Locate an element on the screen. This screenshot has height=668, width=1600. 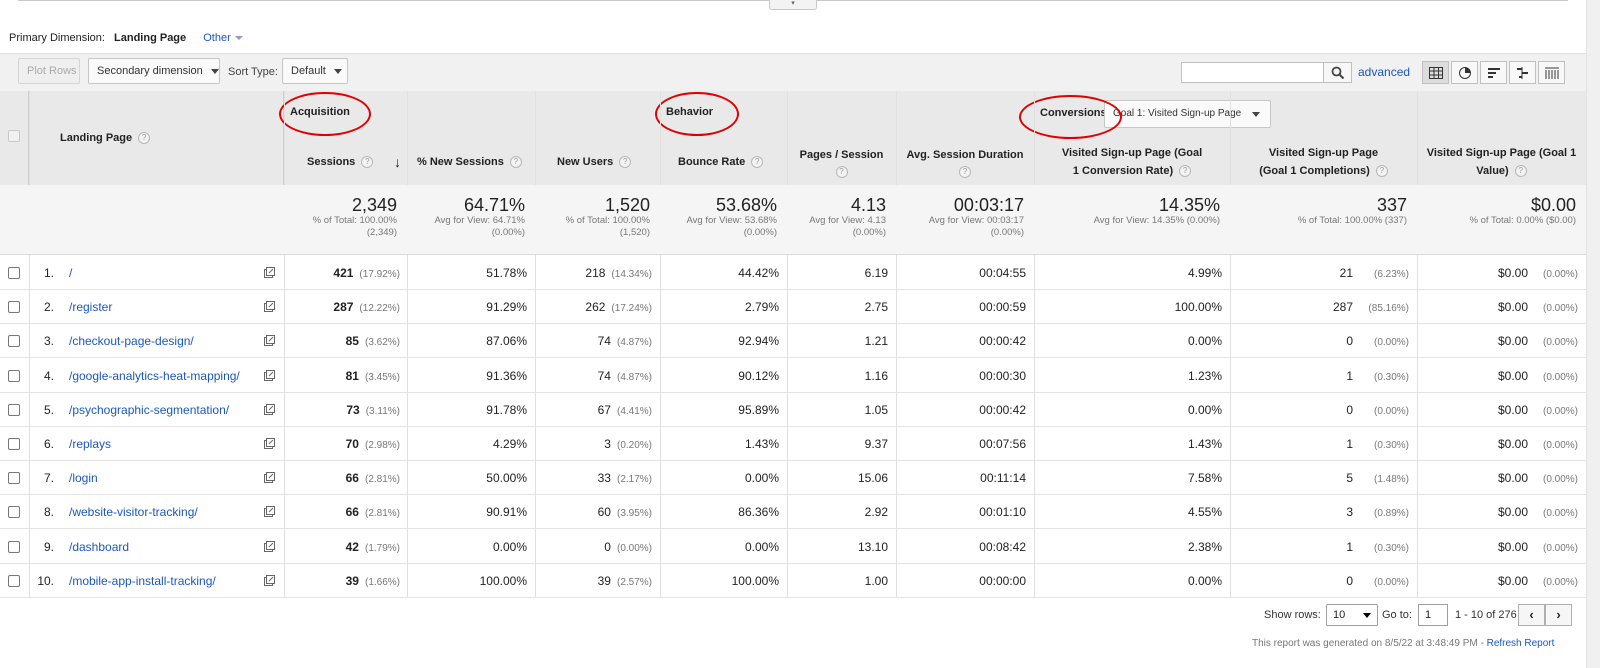
prev-page-button: ‹ is located at coordinates (1531, 615).